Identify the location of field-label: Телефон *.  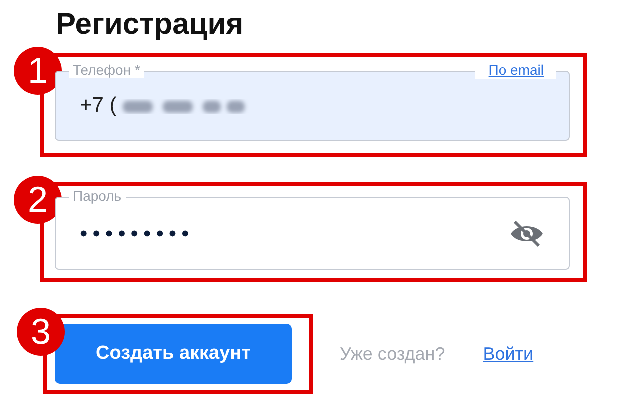
(106, 70).